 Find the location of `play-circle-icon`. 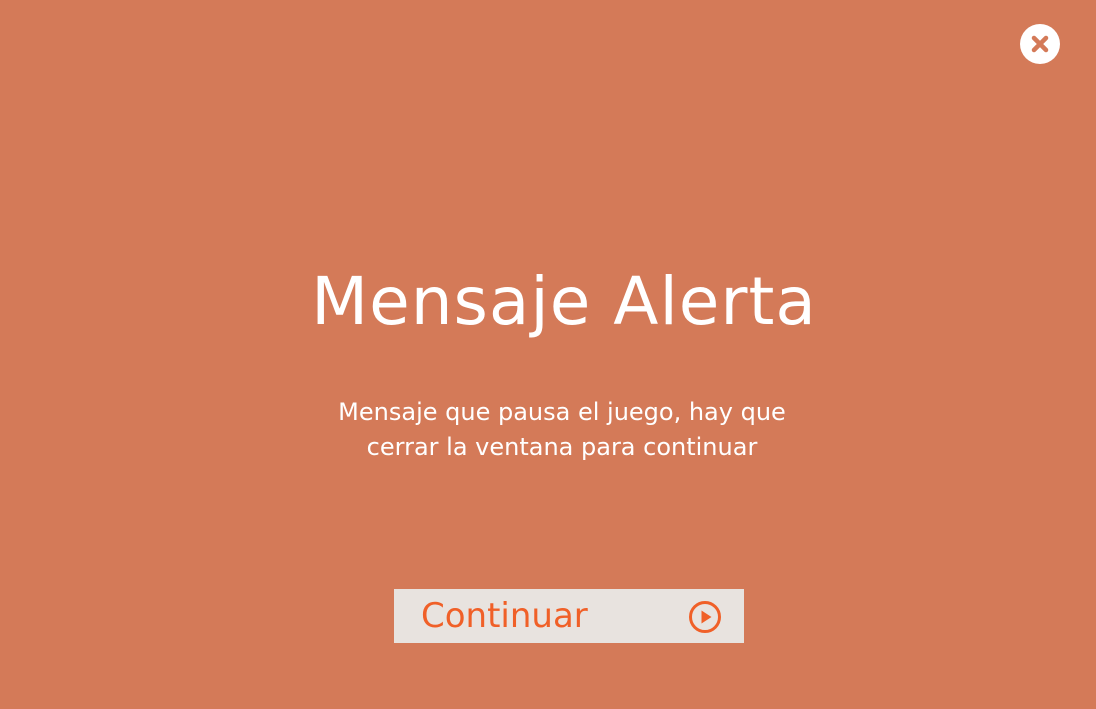

play-circle-icon is located at coordinates (705, 617).